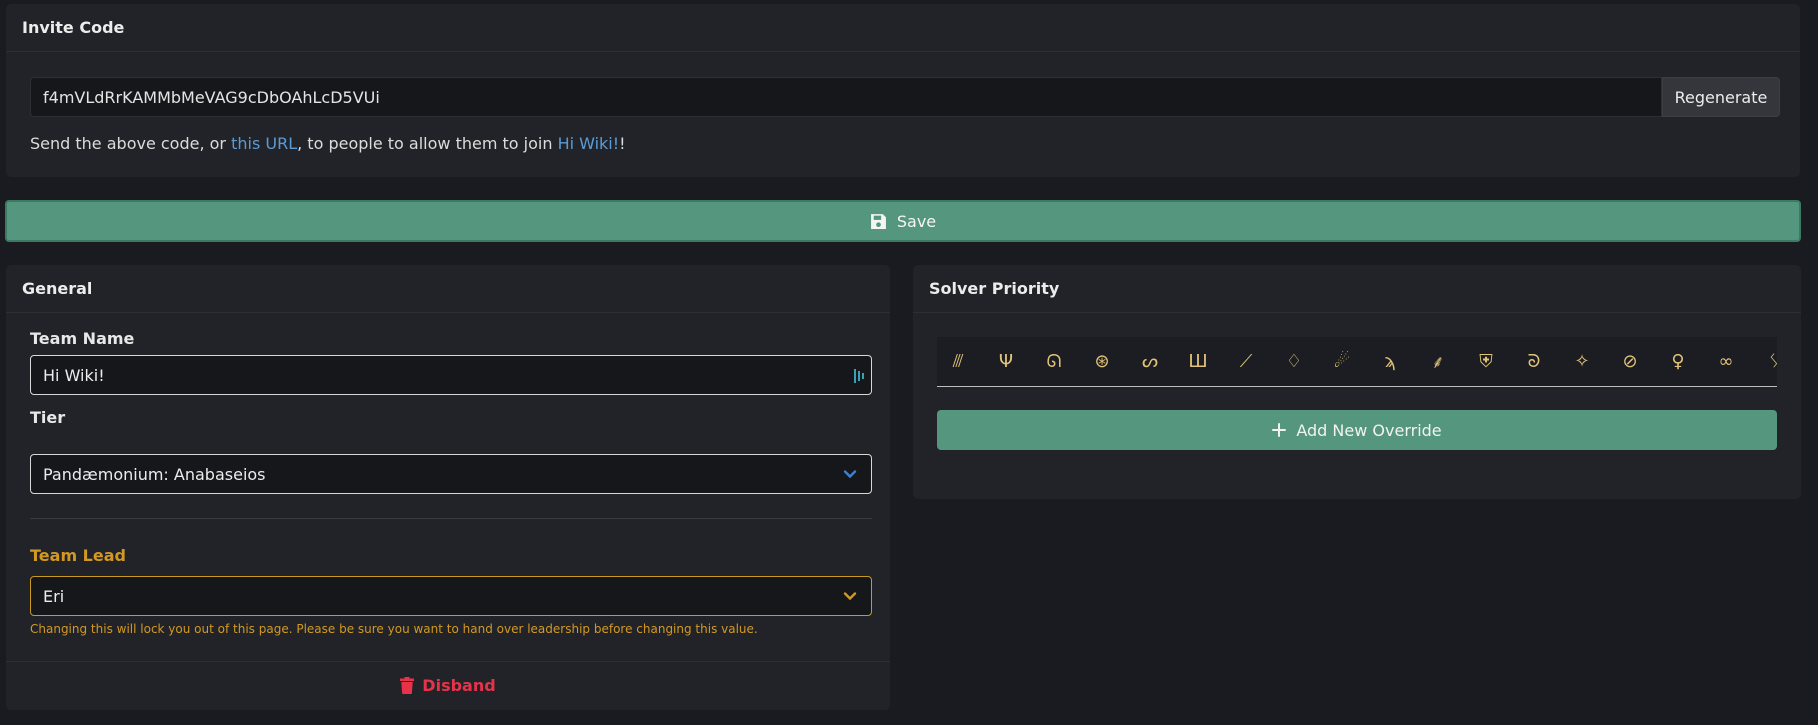 The width and height of the screenshot is (1818, 725). Describe the element at coordinates (916, 221) in the screenshot. I see `save-label: Save` at that location.